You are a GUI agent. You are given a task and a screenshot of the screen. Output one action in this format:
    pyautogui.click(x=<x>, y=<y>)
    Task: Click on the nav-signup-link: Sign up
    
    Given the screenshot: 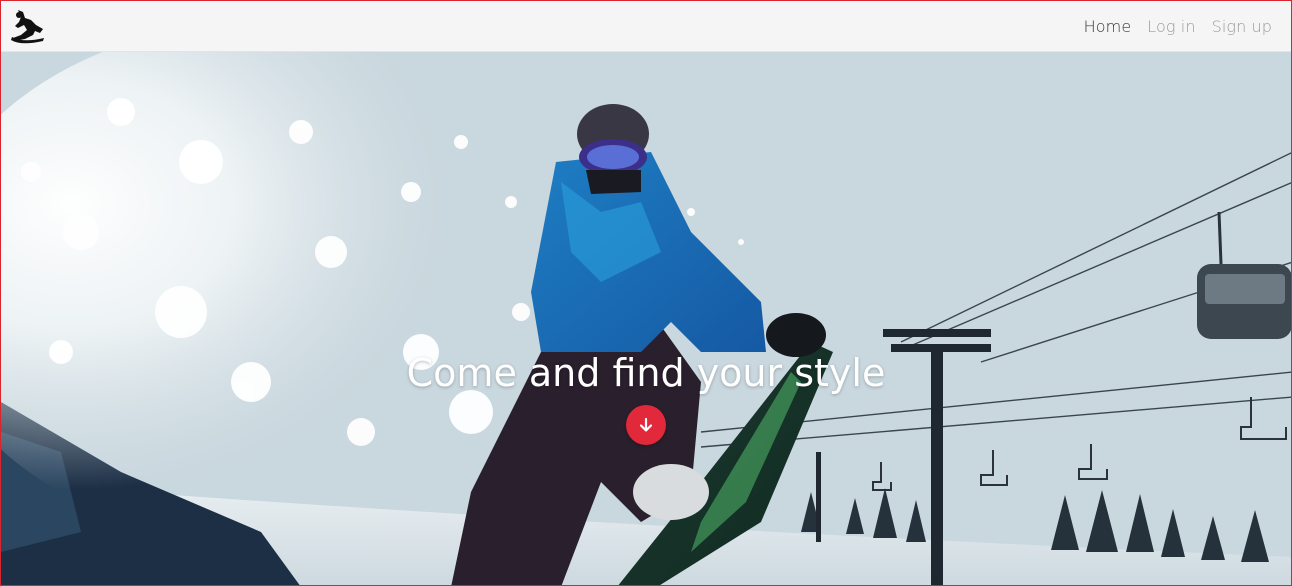 What is the action you would take?
    pyautogui.click(x=1242, y=26)
    